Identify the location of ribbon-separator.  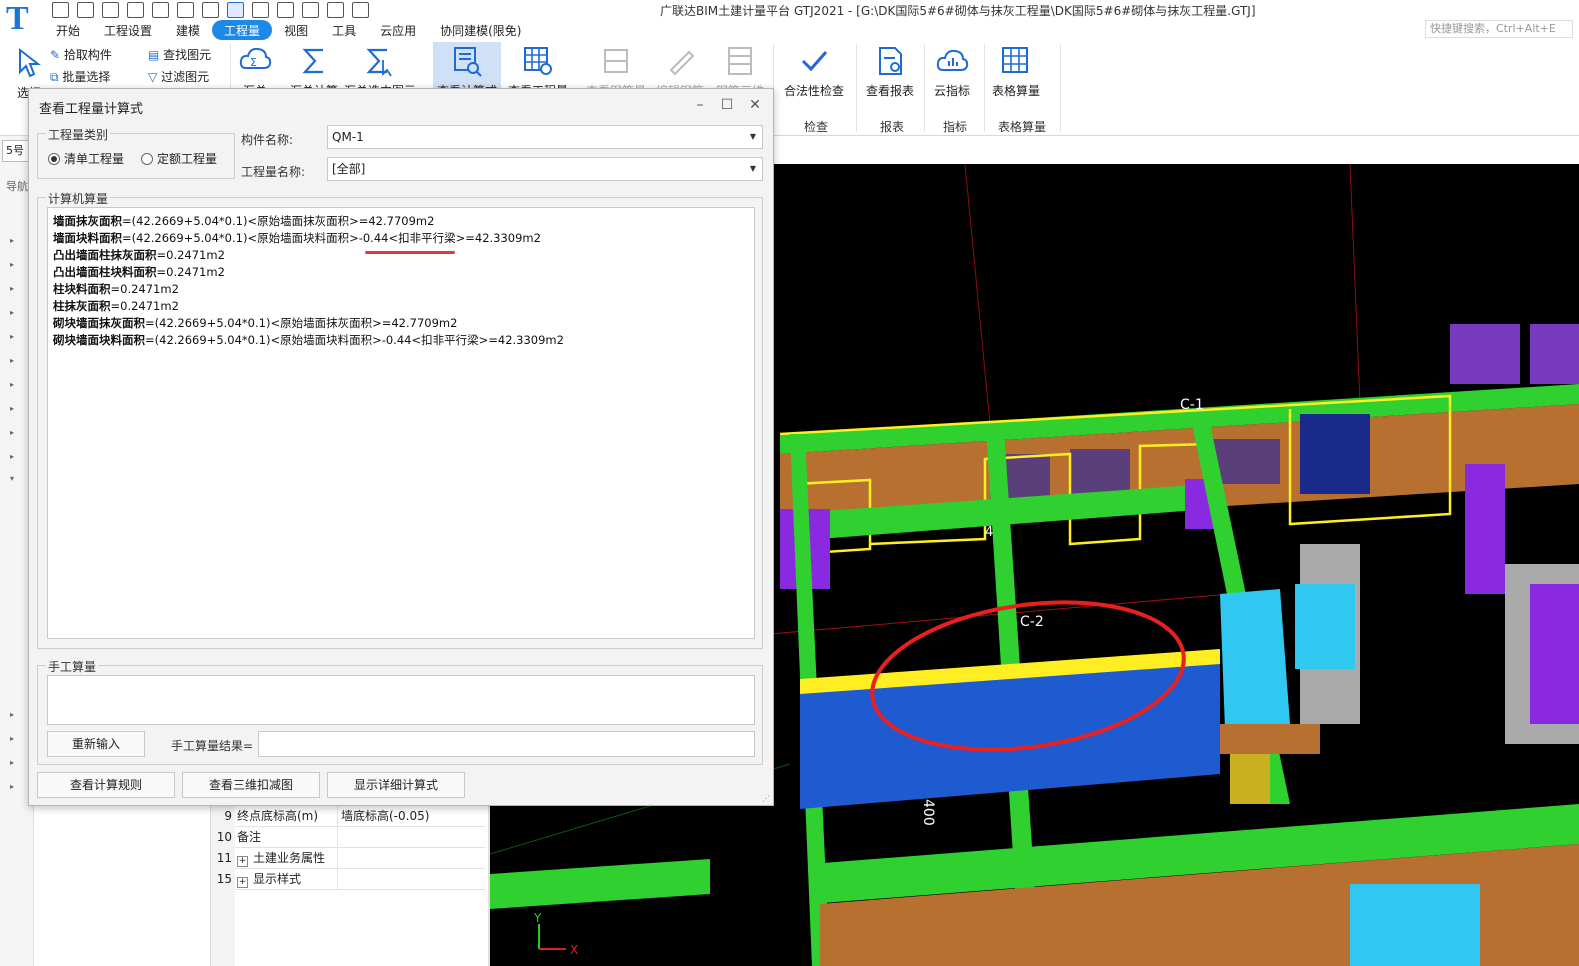
(984, 88).